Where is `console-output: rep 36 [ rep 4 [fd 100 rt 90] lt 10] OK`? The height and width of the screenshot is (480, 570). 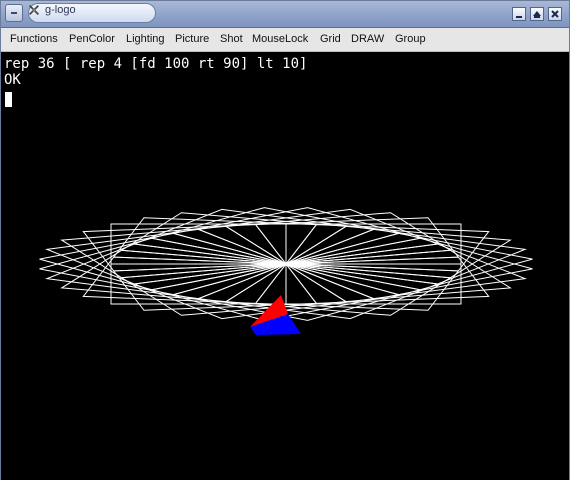 console-output: rep 36 [ rep 4 [fd 100 rt 90] lt 10] OK is located at coordinates (155, 72).